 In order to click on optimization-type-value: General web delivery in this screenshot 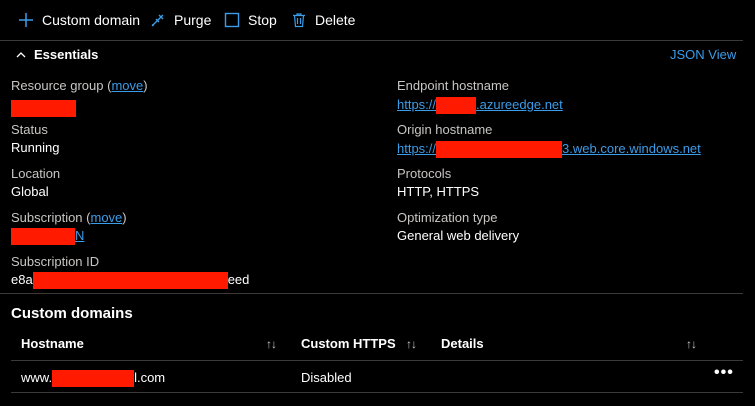, I will do `click(458, 235)`.